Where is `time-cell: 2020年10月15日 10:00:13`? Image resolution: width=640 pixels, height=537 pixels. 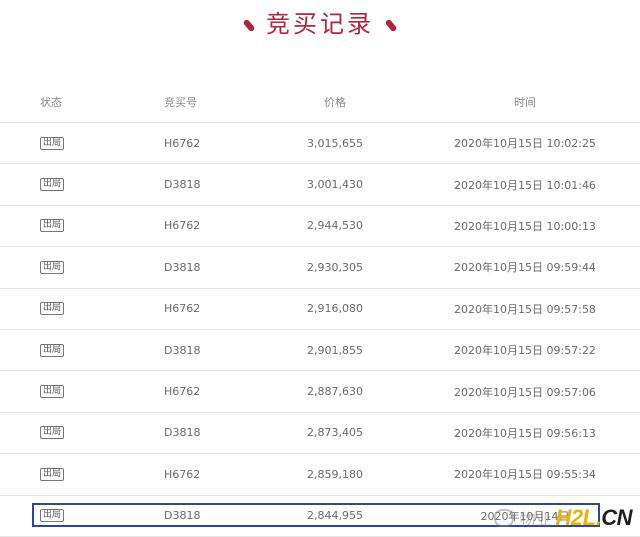 time-cell: 2020年10月15日 10:00:13 is located at coordinates (525, 226).